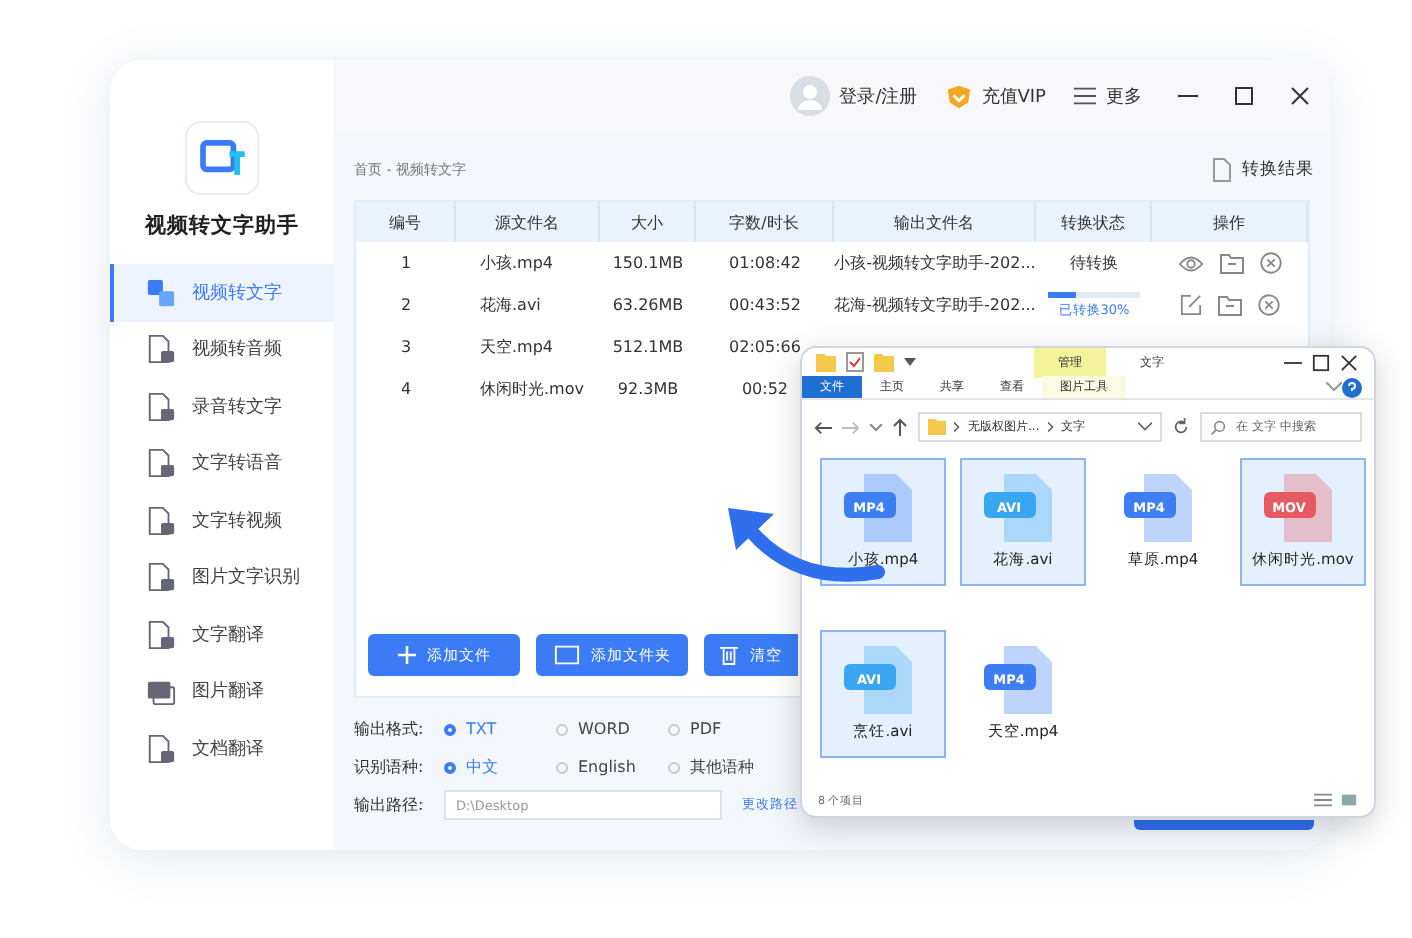 The width and height of the screenshot is (1412, 938). Describe the element at coordinates (724, 767) in the screenshot. I see `radio-option: 其他语种` at that location.